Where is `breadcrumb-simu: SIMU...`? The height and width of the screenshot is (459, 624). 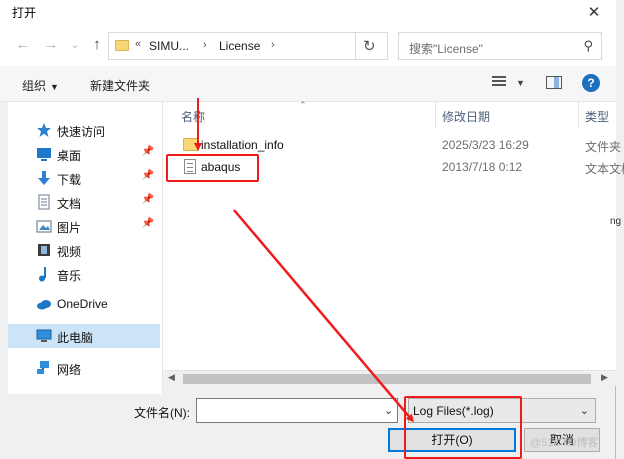
breadcrumb-simu: SIMU... is located at coordinates (169, 46).